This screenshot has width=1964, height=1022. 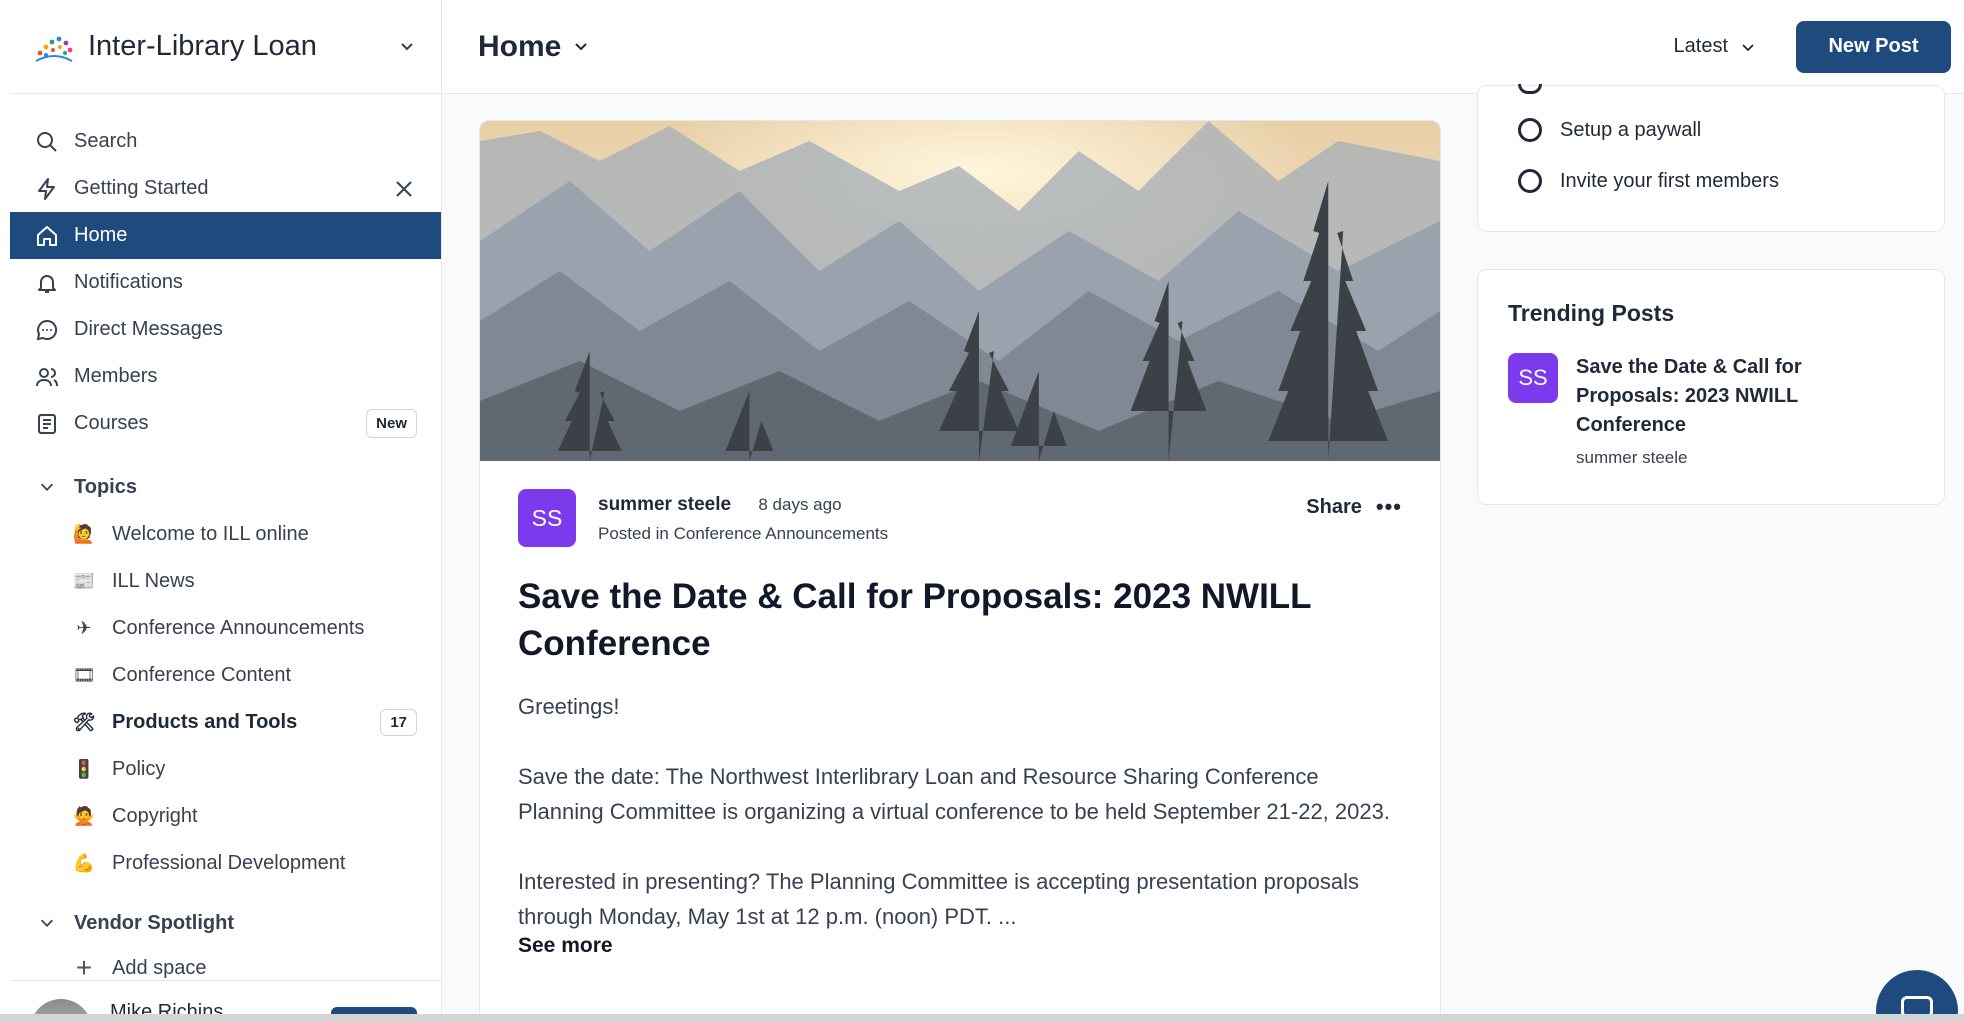 I want to click on topic-professional-development: 💪 Professional Development, so click(x=225, y=863).